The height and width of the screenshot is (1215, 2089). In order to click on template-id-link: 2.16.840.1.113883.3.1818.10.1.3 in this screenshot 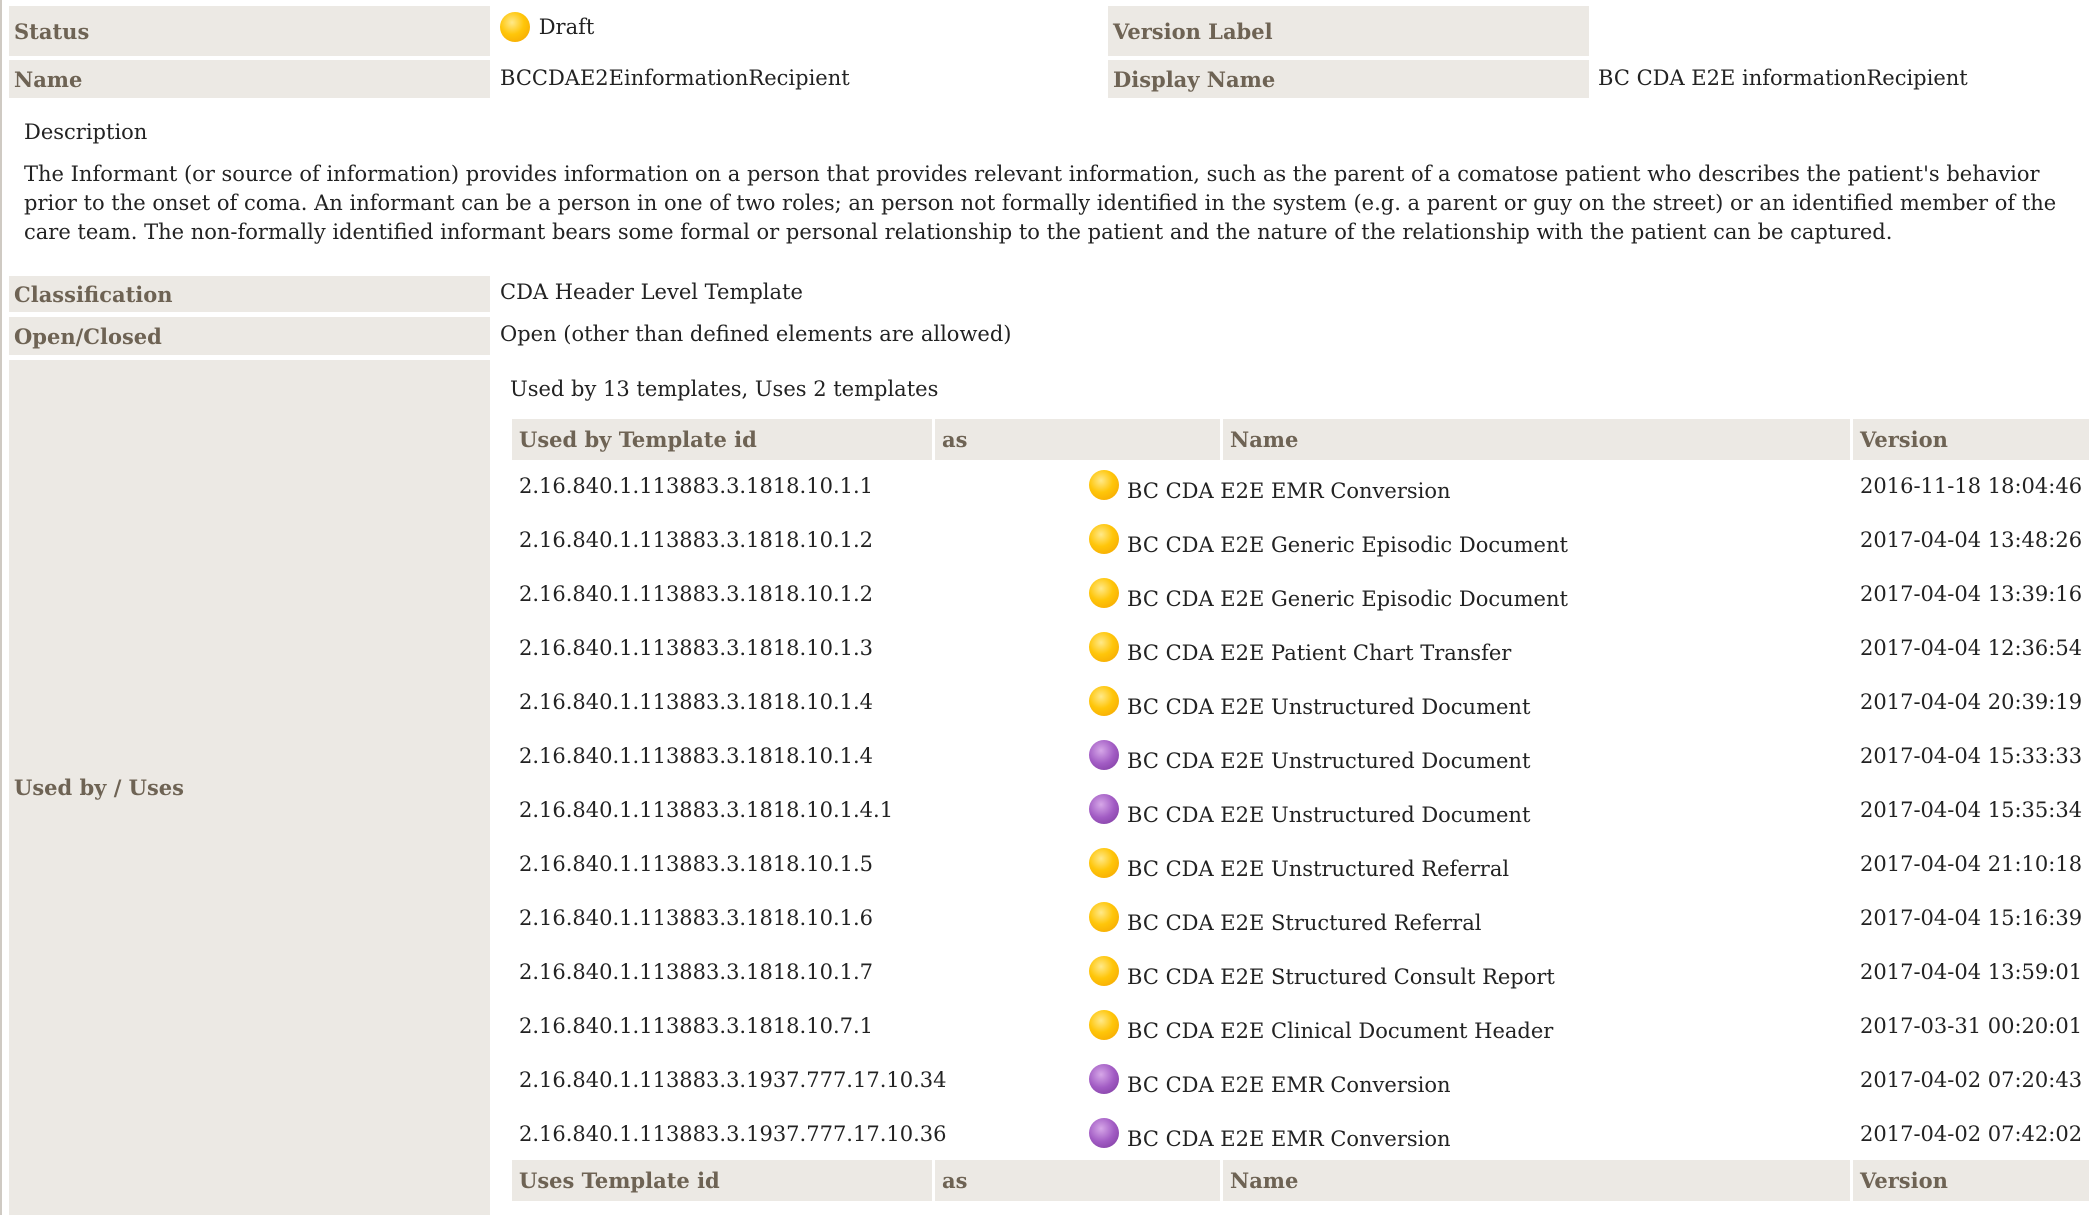, I will do `click(696, 648)`.